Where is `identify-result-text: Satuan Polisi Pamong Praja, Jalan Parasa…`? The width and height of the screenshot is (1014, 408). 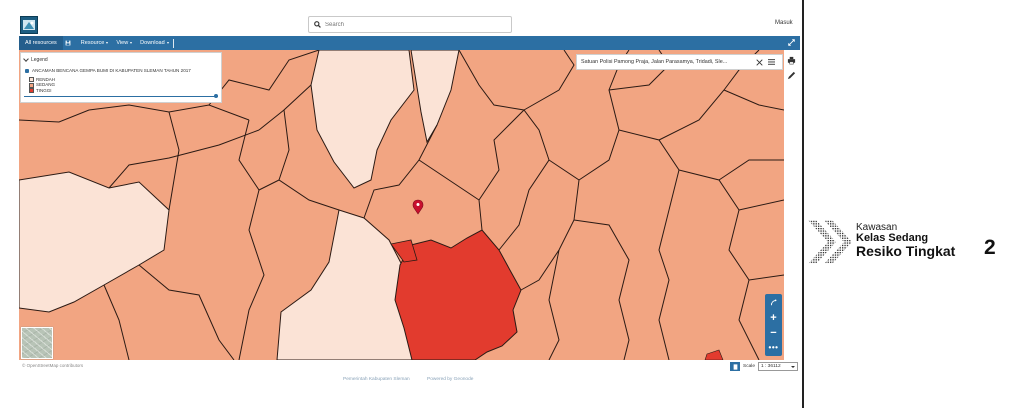 identify-result-text: Satuan Polisi Pamong Praja, Jalan Parasa… is located at coordinates (654, 62).